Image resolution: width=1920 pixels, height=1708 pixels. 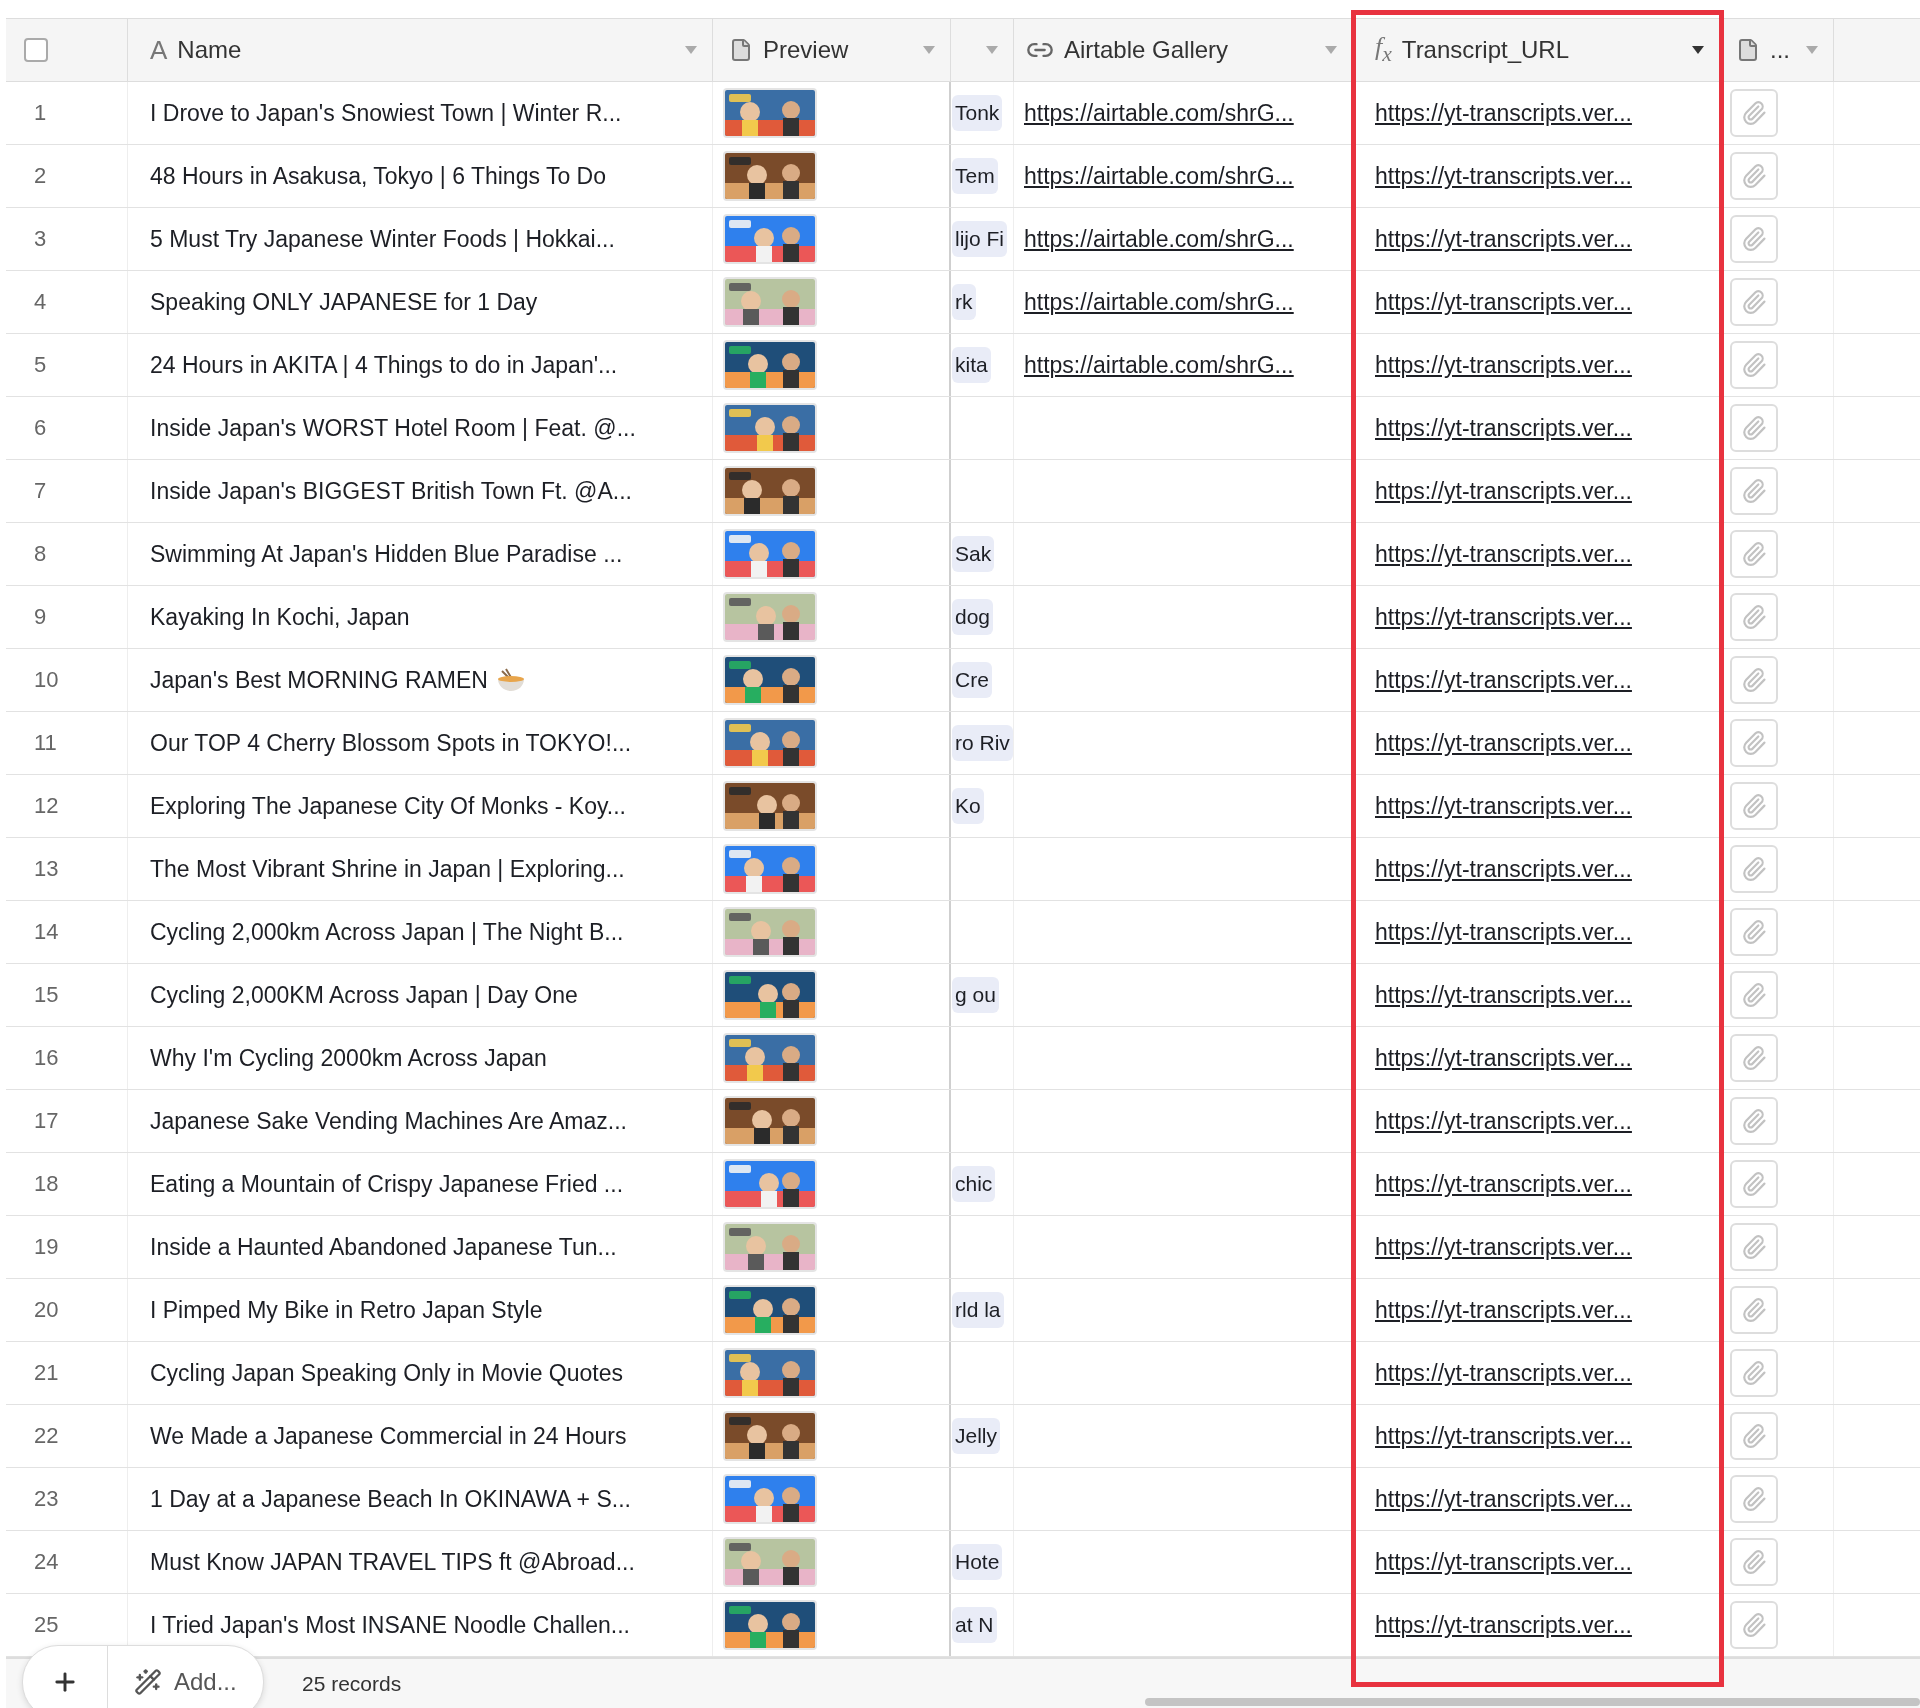 I want to click on tag-chip: rk, so click(x=964, y=302).